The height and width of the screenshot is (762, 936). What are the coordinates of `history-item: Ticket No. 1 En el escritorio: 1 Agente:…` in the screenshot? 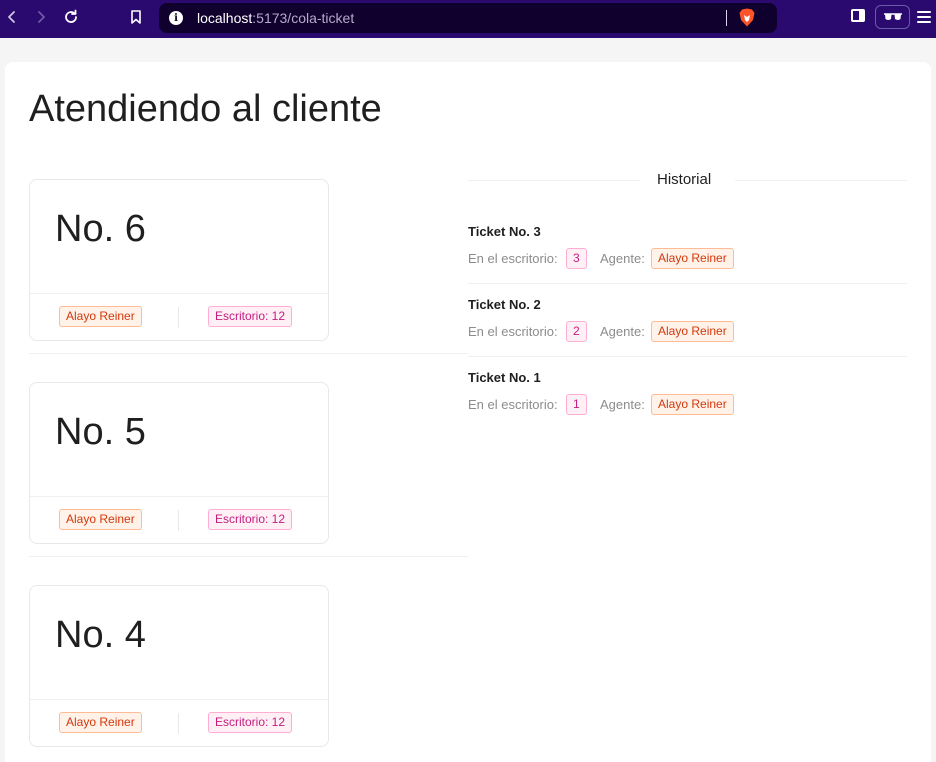 It's located at (687, 393).